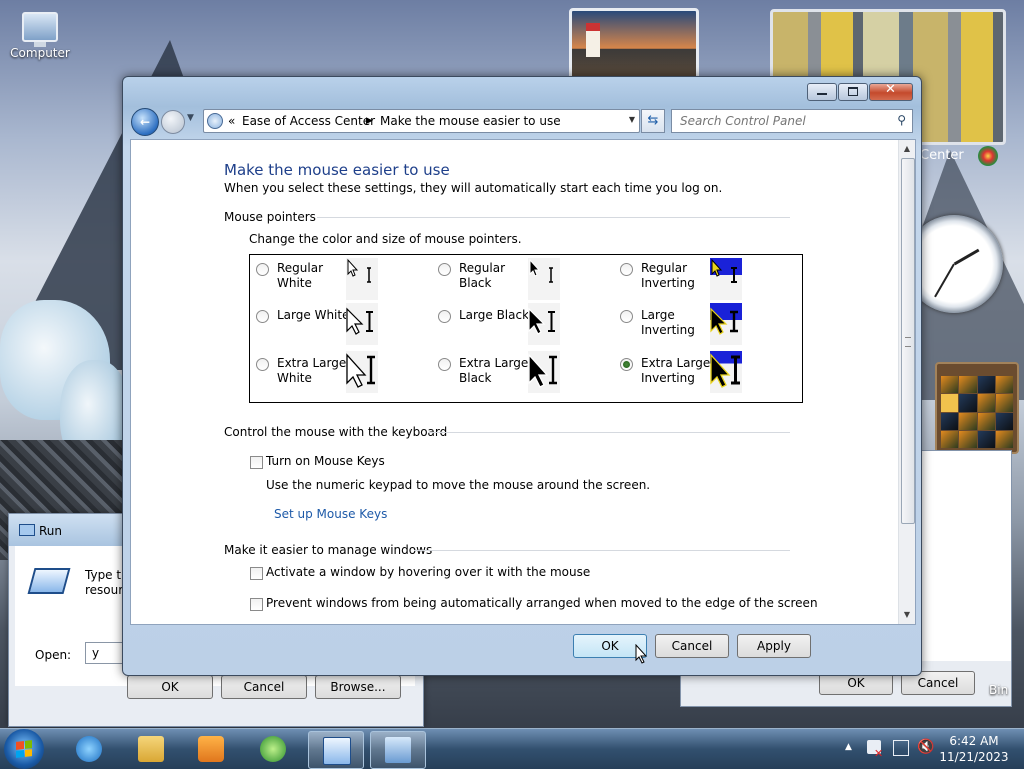  Describe the element at coordinates (593, 40) in the screenshot. I see `lighthouse-image` at that location.